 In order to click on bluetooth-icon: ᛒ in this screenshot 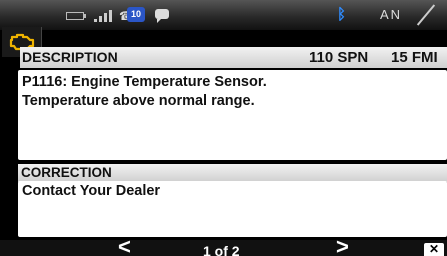, I will do `click(342, 14)`.